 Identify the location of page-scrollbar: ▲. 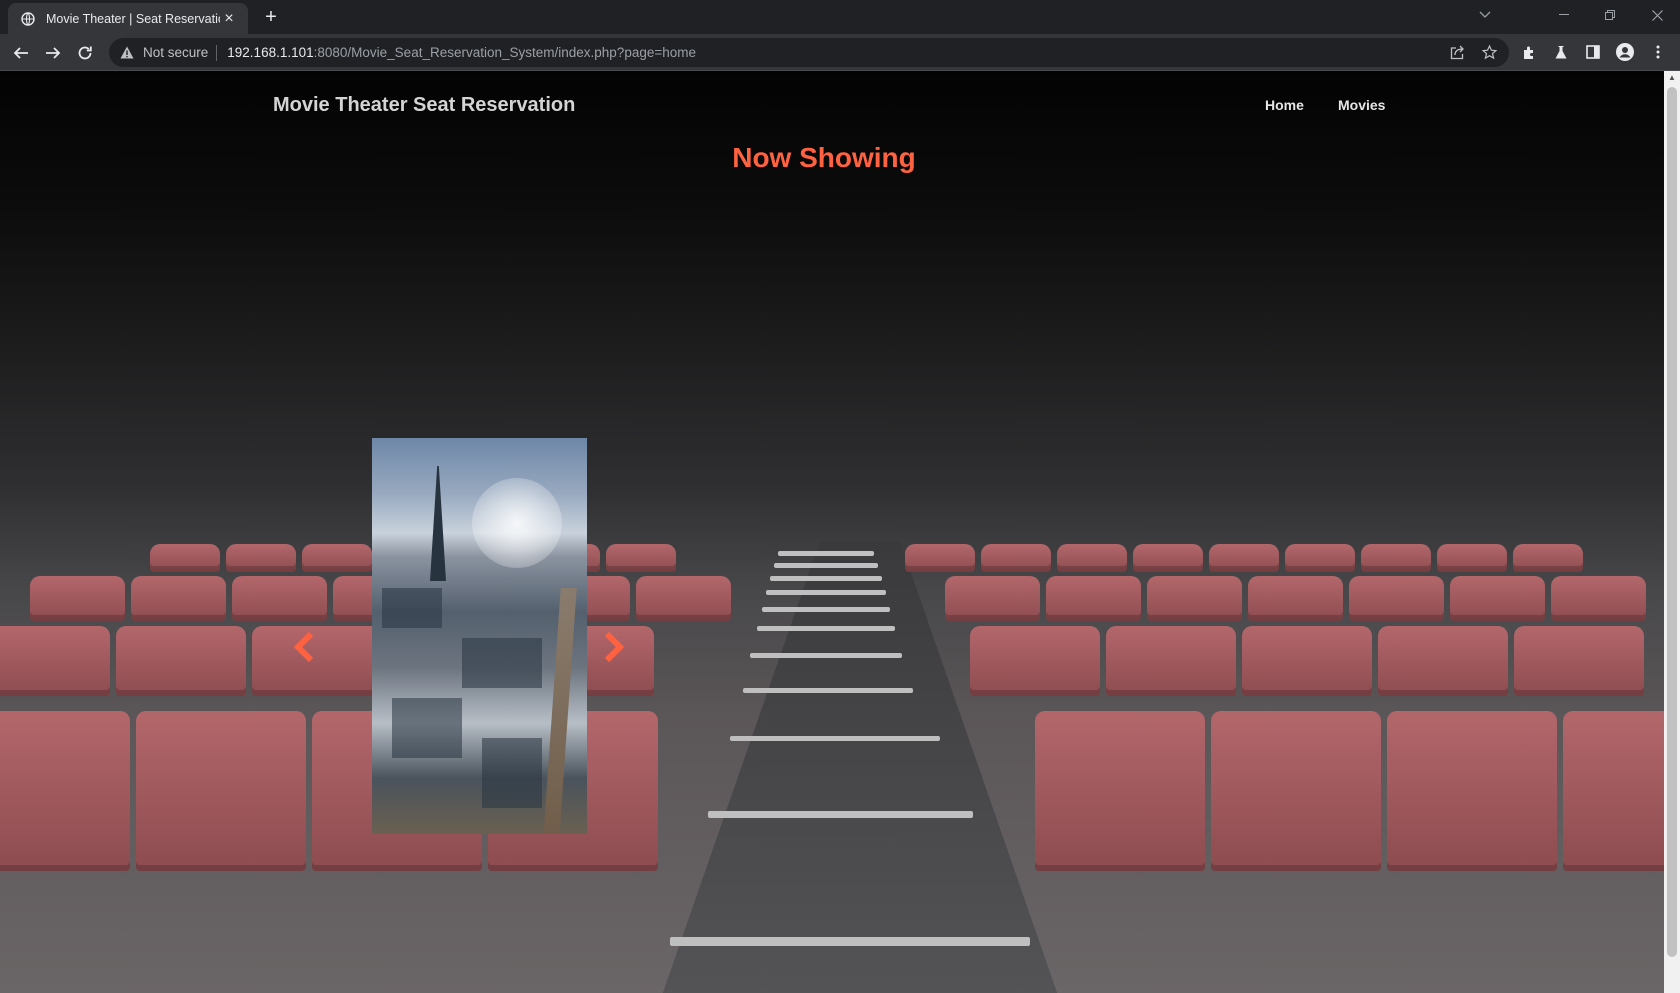
(1672, 532).